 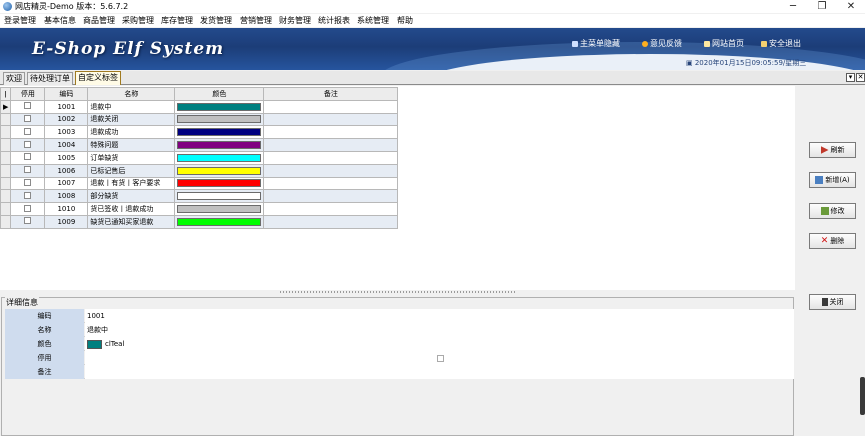 I want to click on menu-reports: 统计报表, so click(x=334, y=20).